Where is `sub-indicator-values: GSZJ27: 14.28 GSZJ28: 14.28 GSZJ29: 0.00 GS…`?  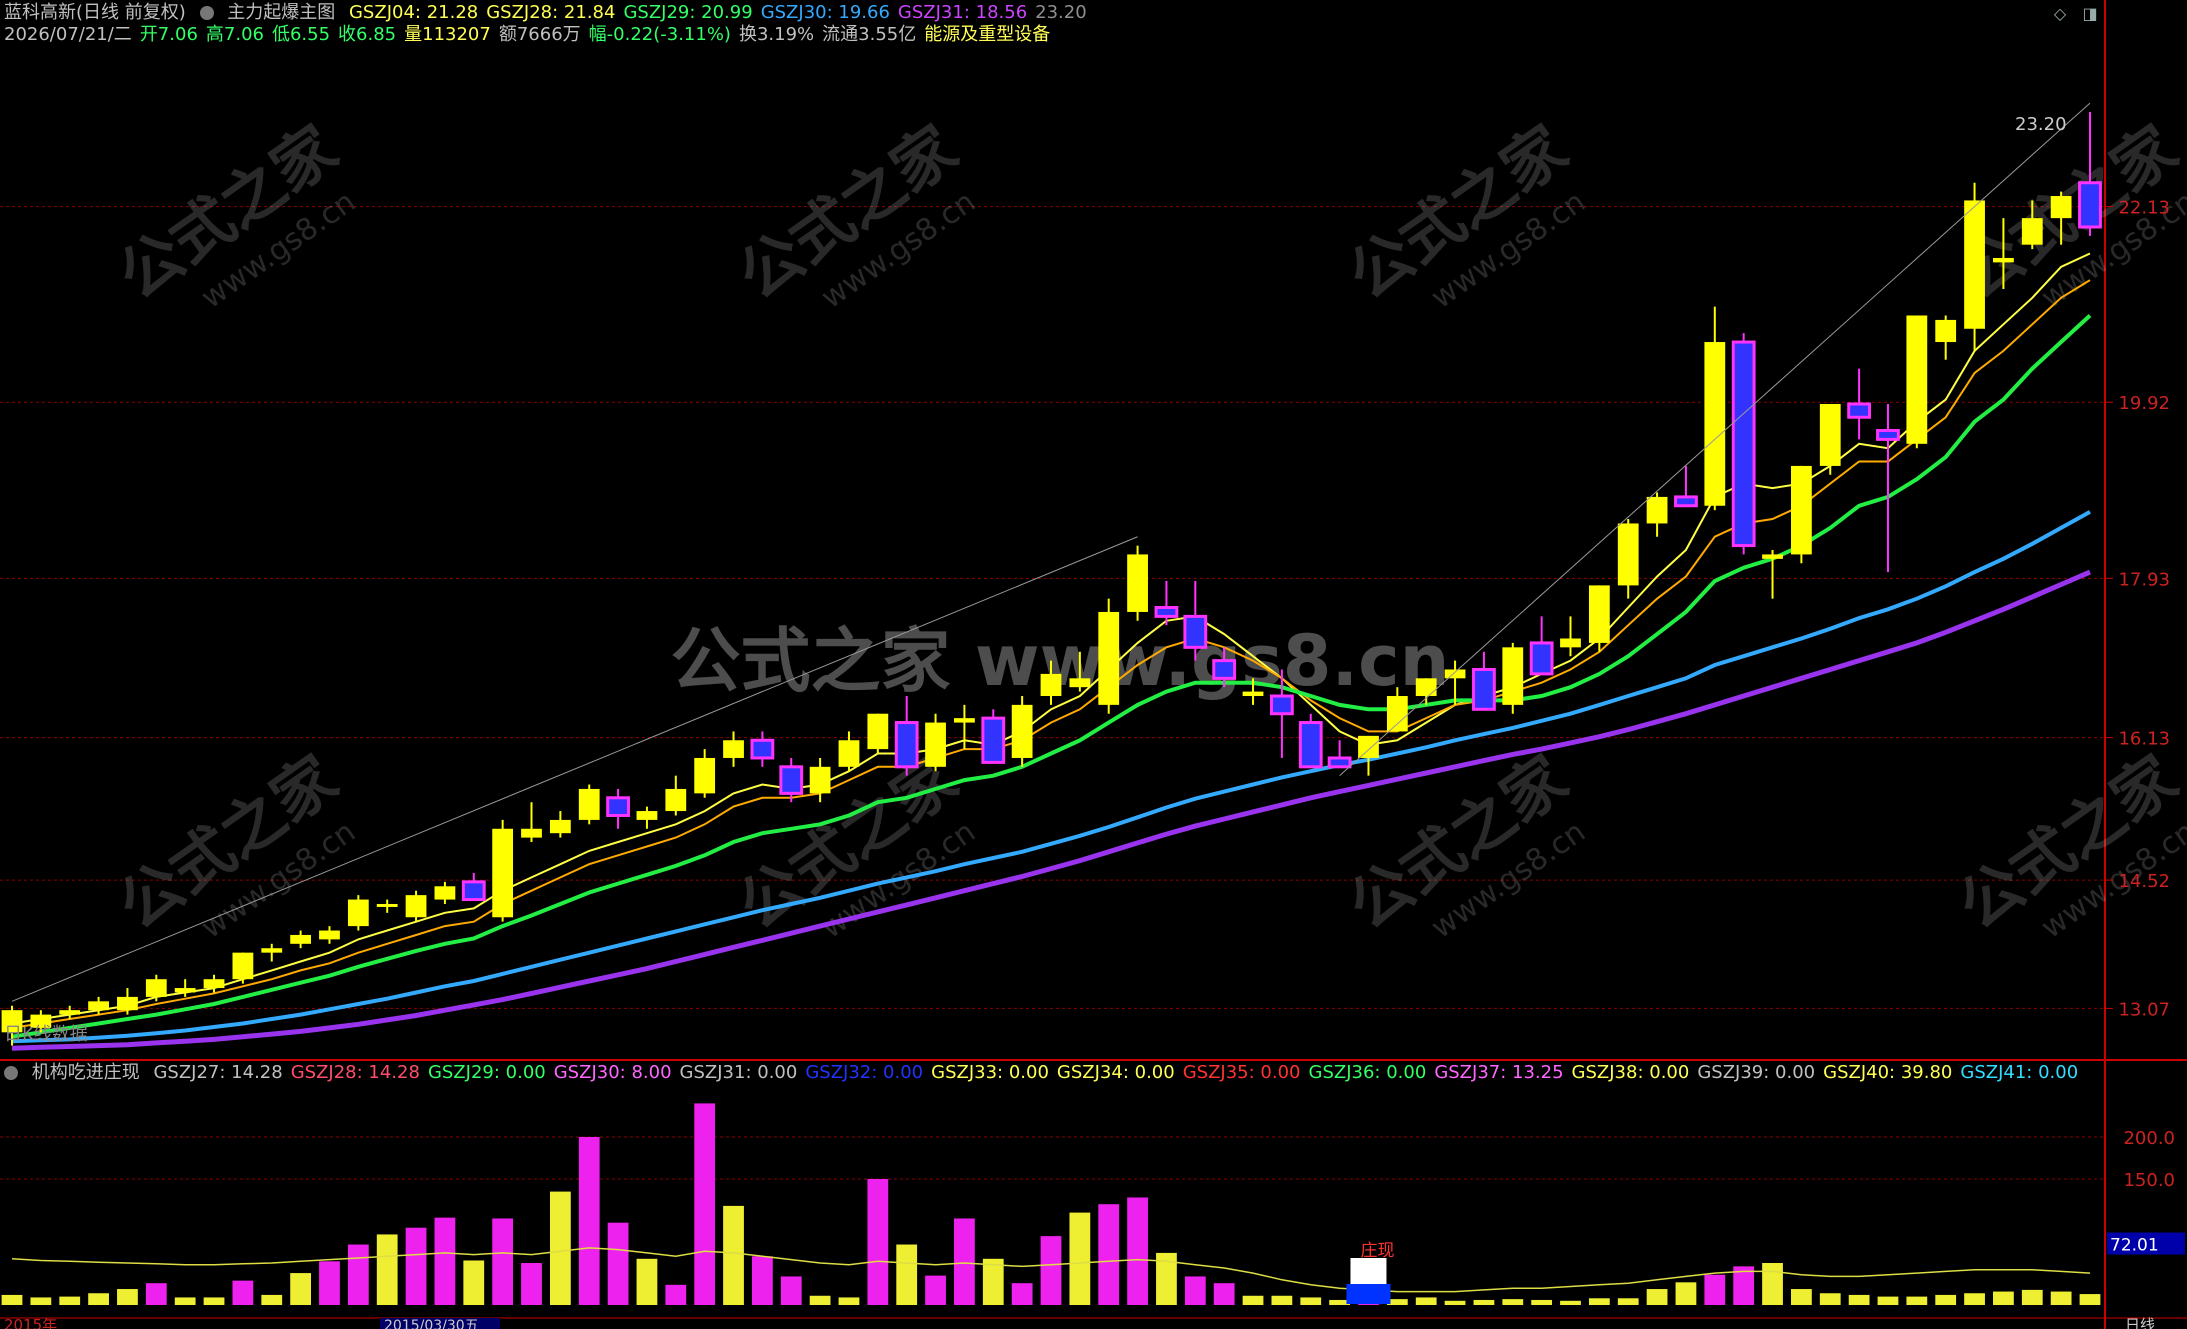 sub-indicator-values: GSZJ27: 14.28 GSZJ28: 14.28 GSZJ29: 0.00 GS… is located at coordinates (1119, 1072).